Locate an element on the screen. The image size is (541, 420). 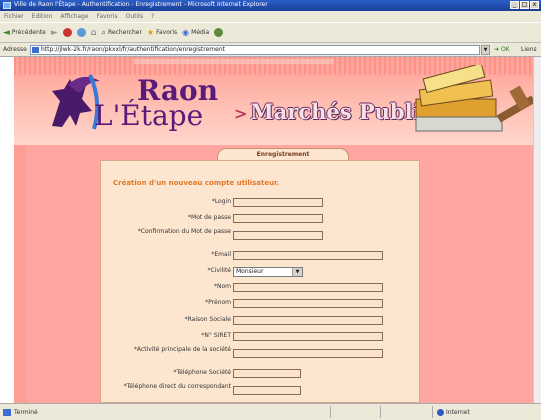
back-button: ◄ Précédente is located at coordinates (24, 33).